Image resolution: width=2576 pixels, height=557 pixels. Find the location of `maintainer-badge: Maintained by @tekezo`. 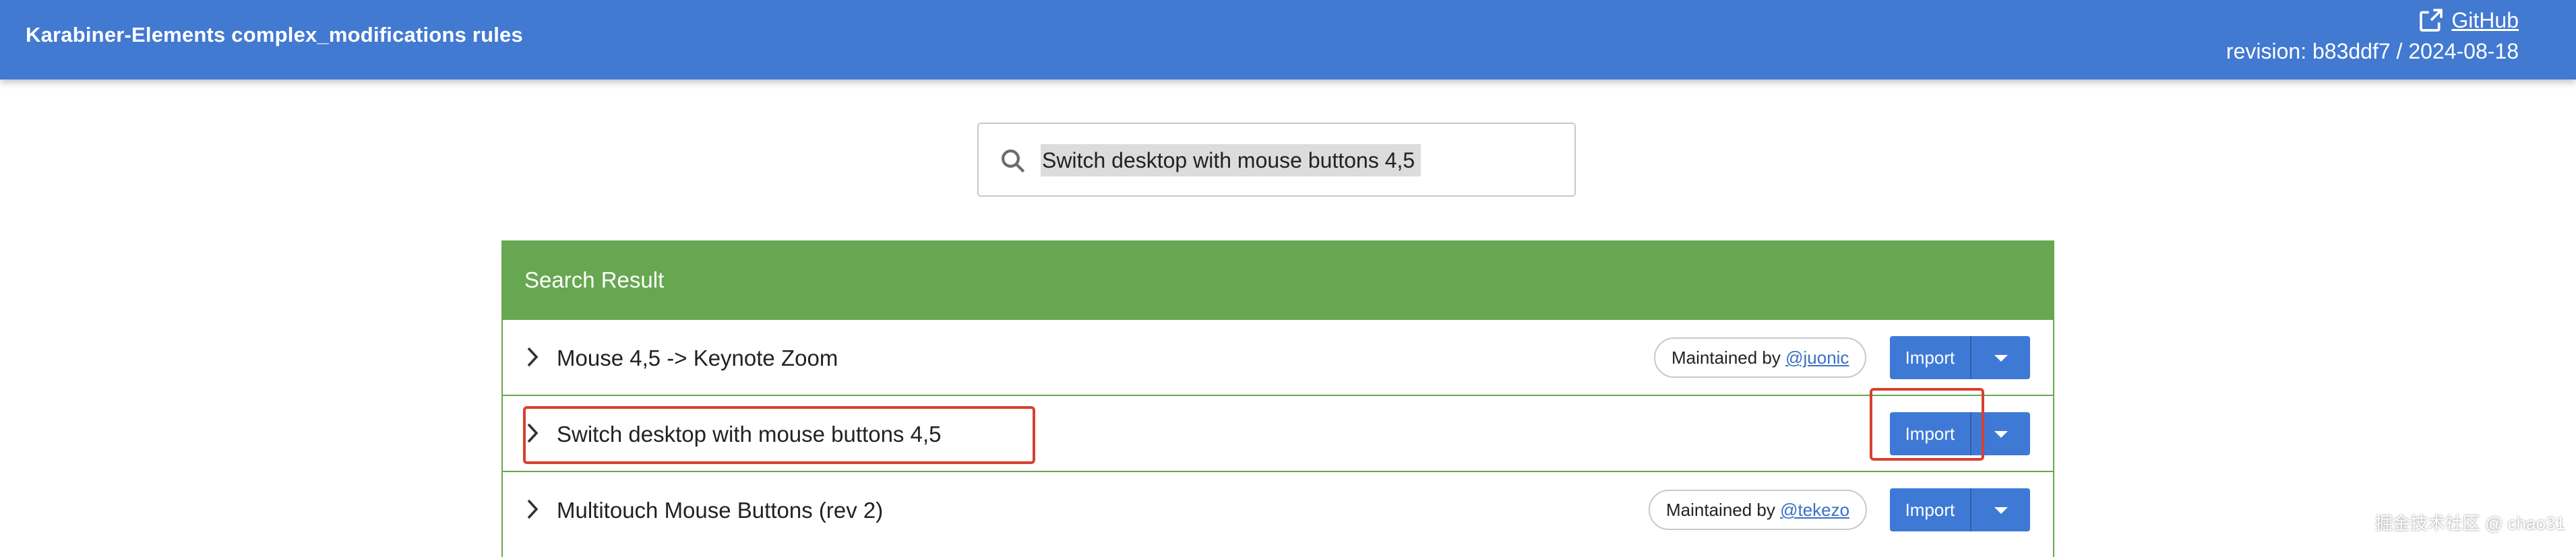

maintainer-badge: Maintained by @tekezo is located at coordinates (1758, 510).